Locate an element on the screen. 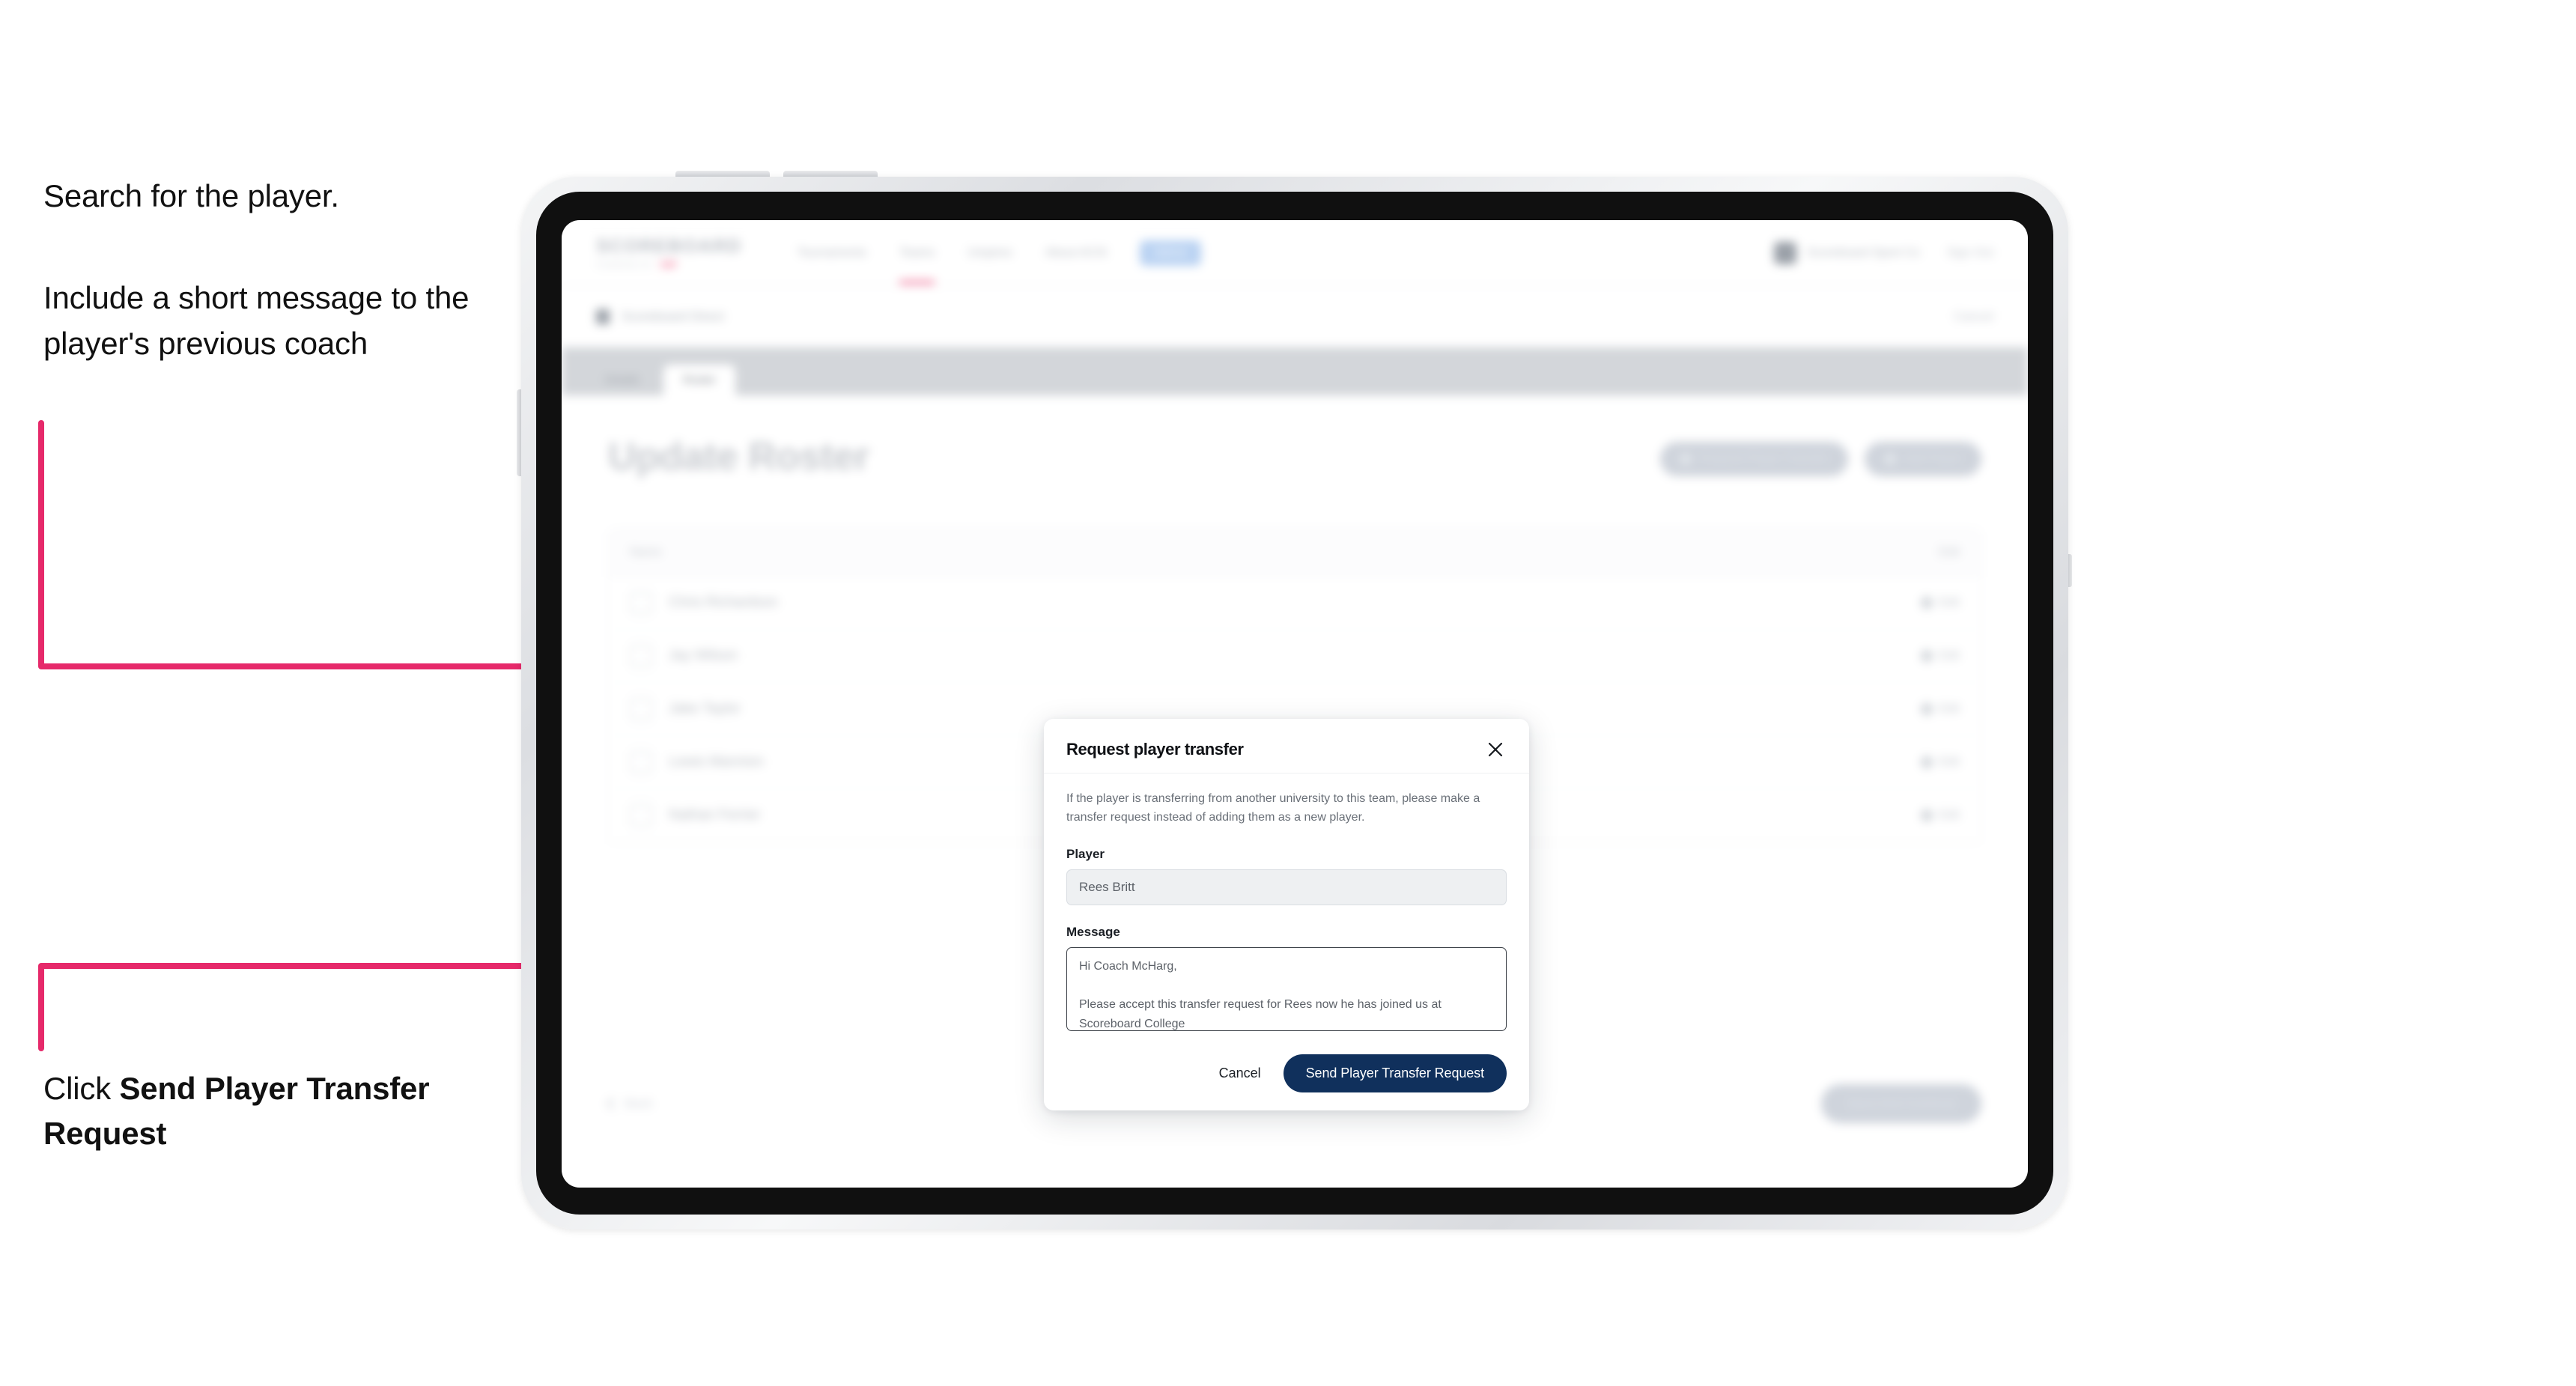 The width and height of the screenshot is (2576, 1386). dialog-title: Request player transfer is located at coordinates (1155, 750).